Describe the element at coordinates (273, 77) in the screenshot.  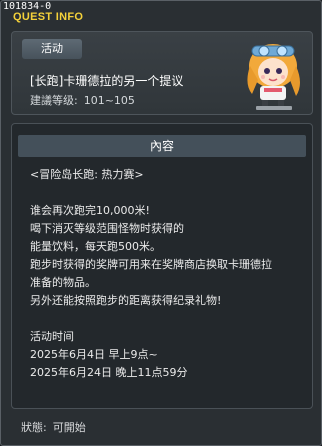
I see `npc-portrait-icon` at that location.